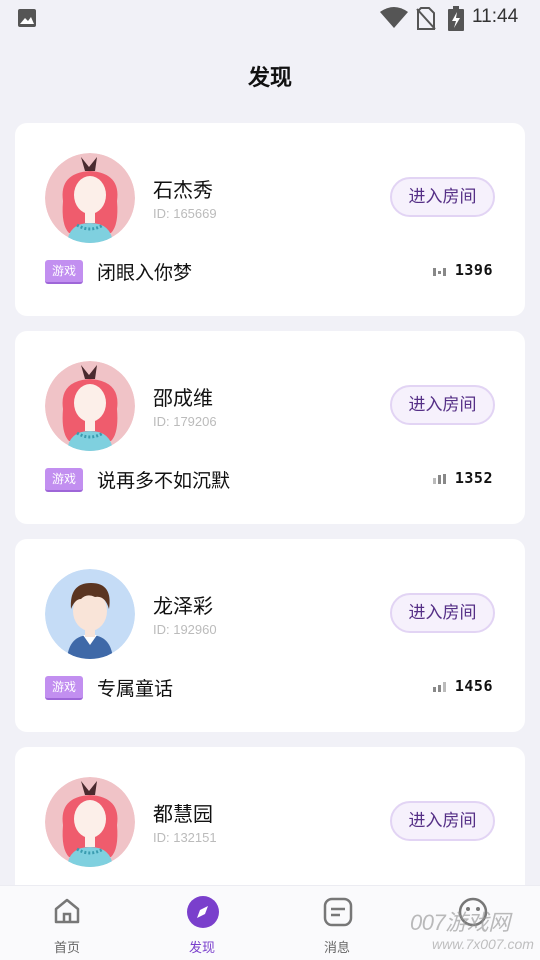  Describe the element at coordinates (135, 689) in the screenshot. I see `room-topic: 专属童话` at that location.